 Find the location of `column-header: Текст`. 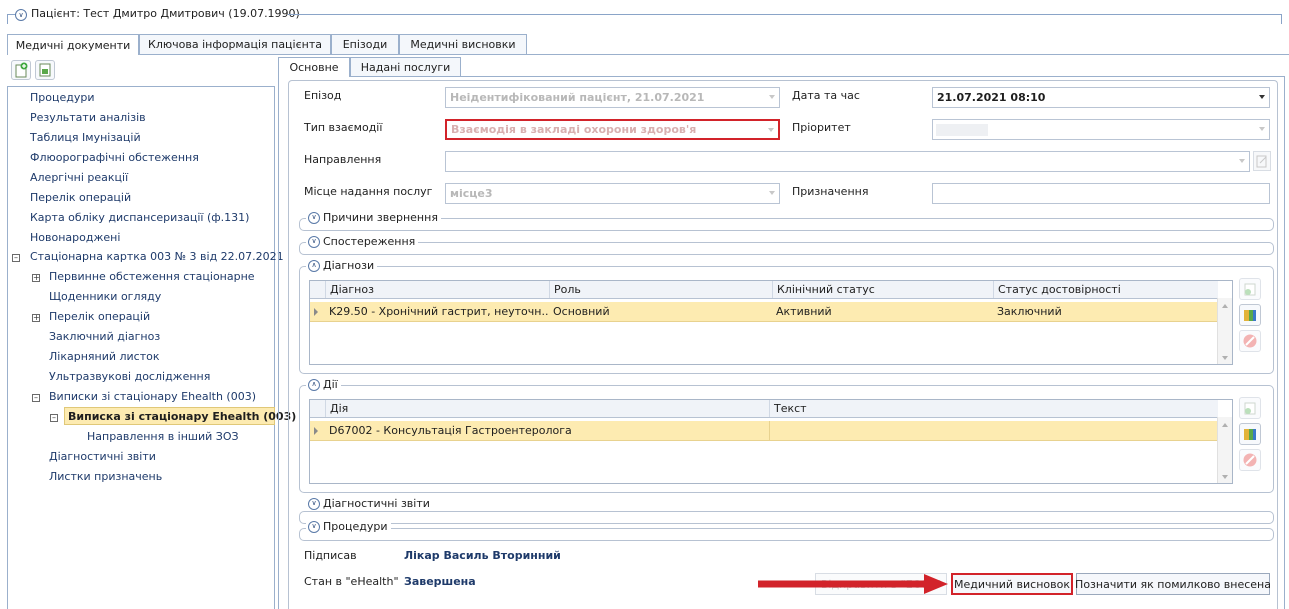

column-header: Текст is located at coordinates (993, 408).